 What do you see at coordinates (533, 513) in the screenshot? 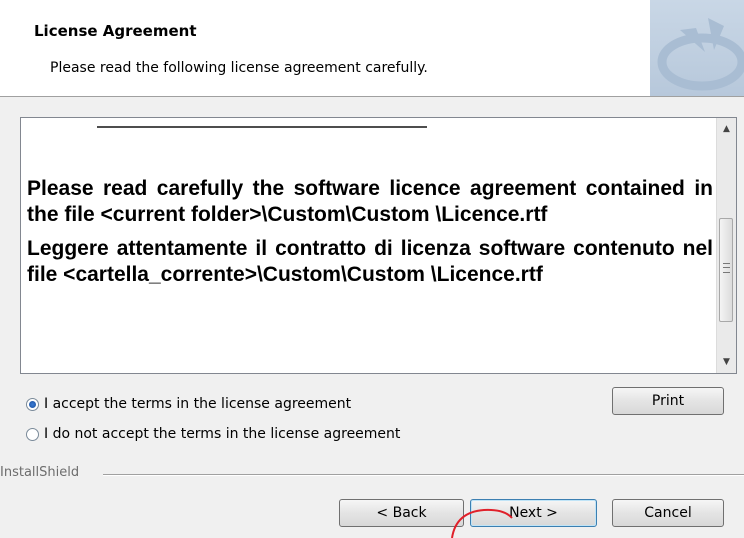
I see `next-button: Next >` at bounding box center [533, 513].